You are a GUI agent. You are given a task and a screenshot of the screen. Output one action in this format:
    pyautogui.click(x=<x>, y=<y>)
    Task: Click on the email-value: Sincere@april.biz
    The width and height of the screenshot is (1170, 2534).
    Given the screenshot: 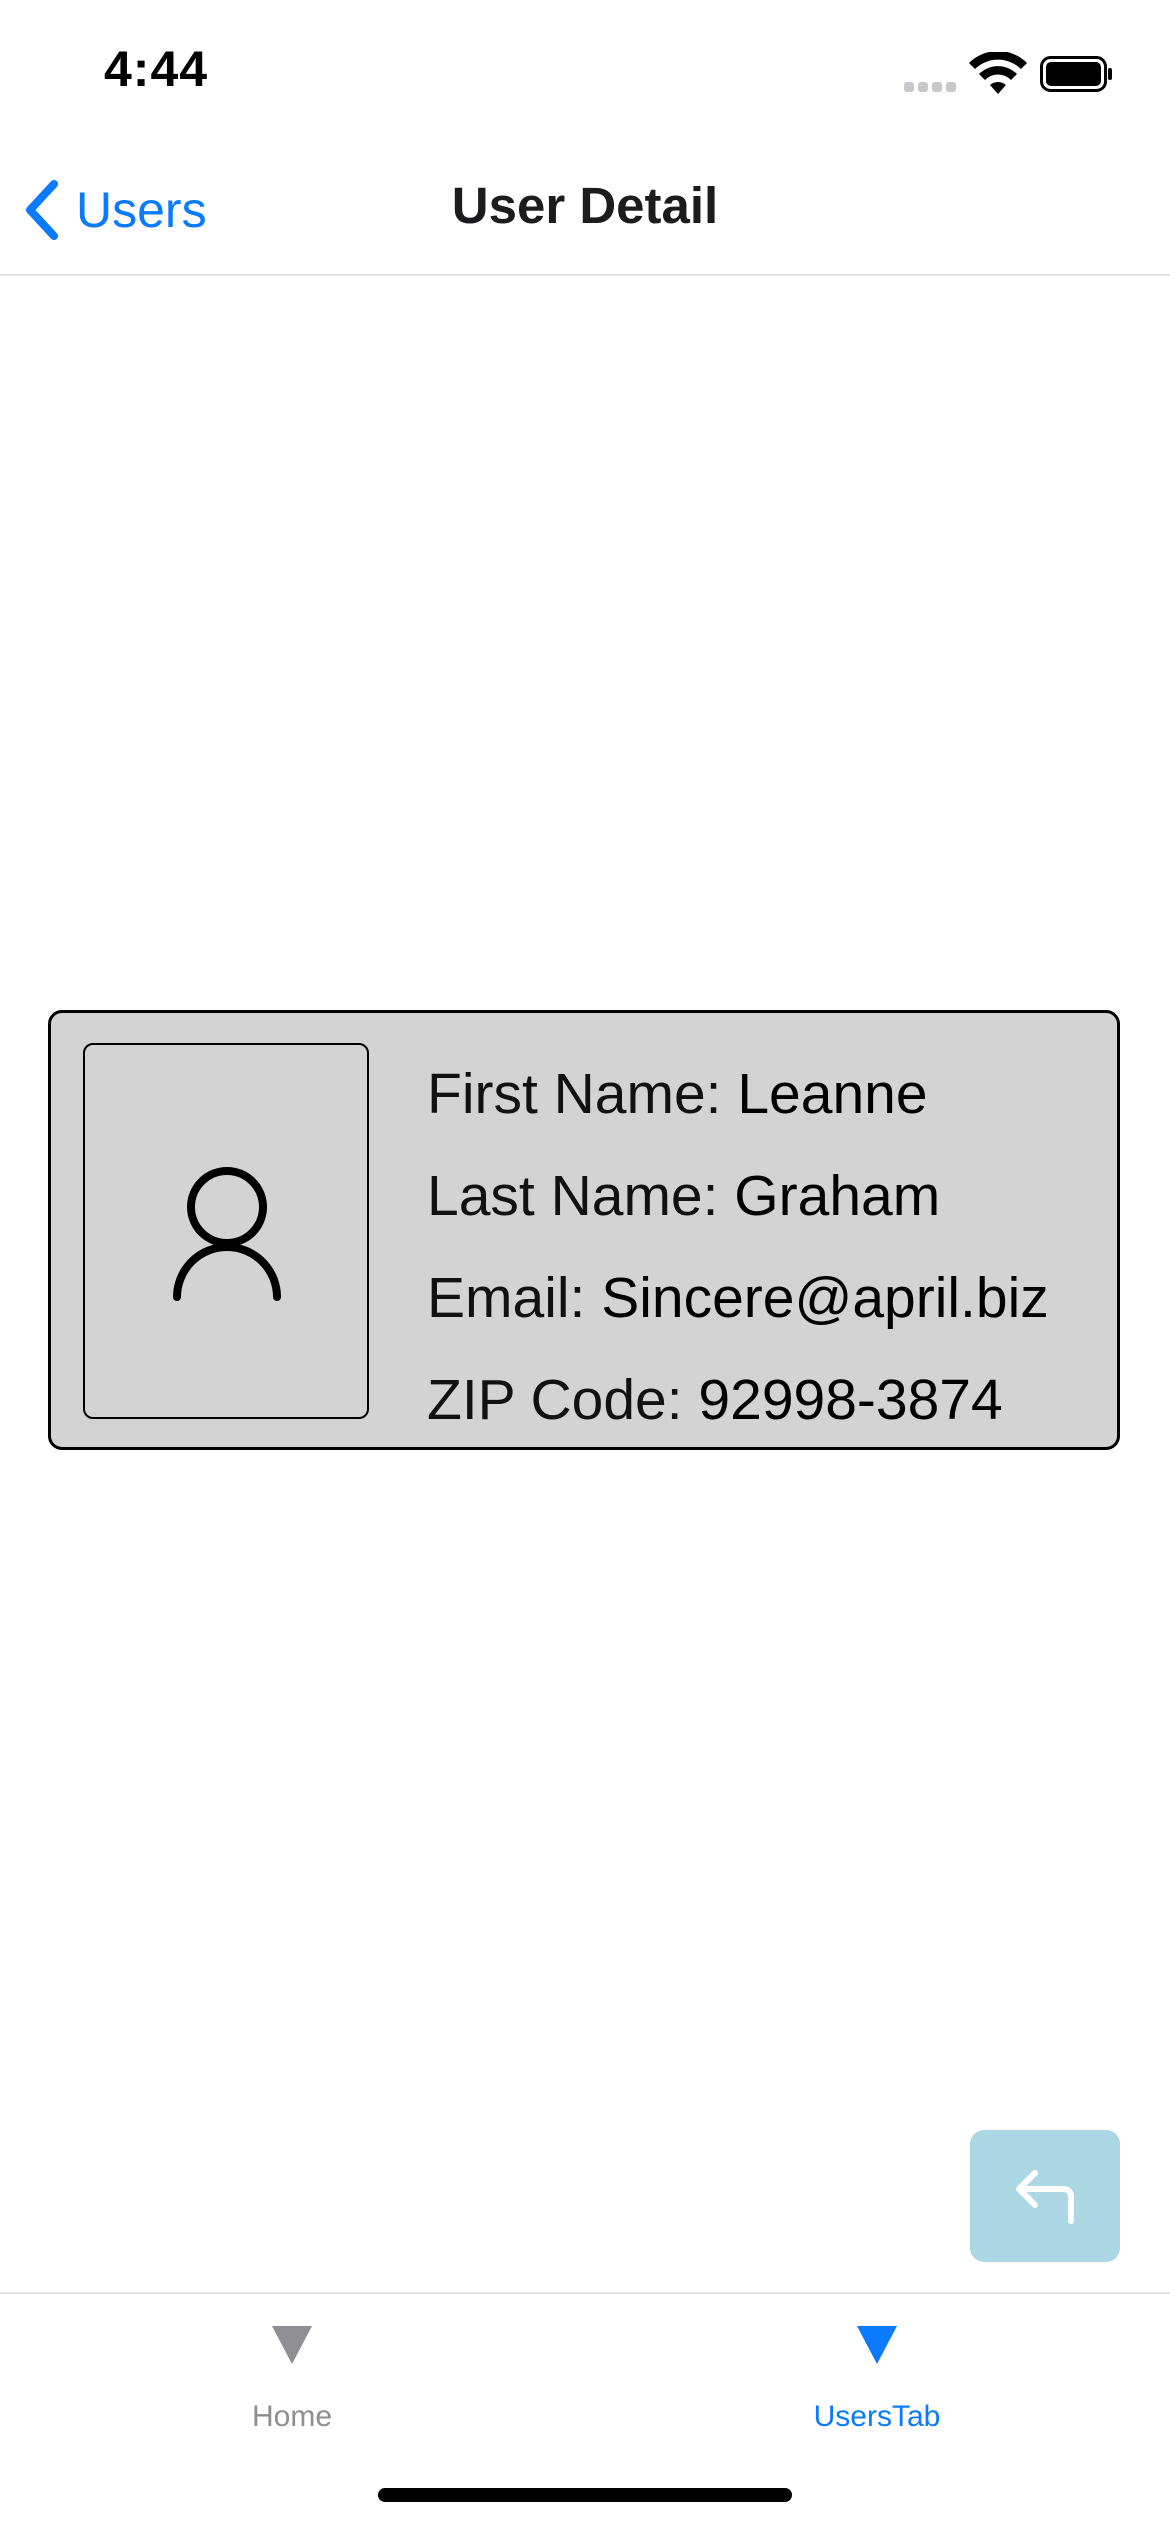 What is the action you would take?
    pyautogui.click(x=825, y=1298)
    